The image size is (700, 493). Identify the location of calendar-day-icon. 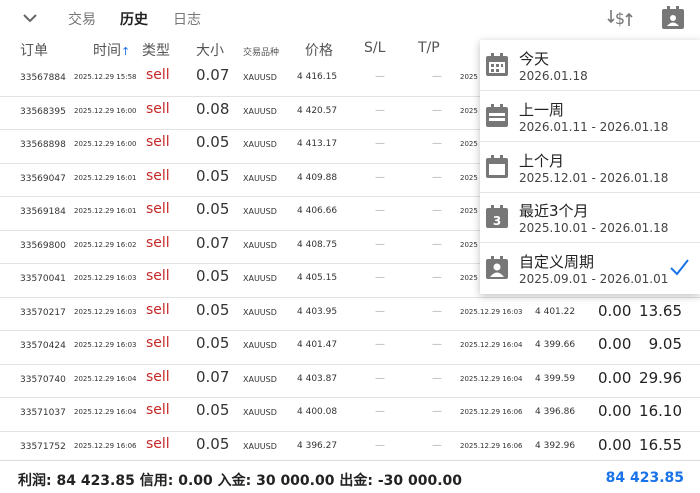
(497, 64).